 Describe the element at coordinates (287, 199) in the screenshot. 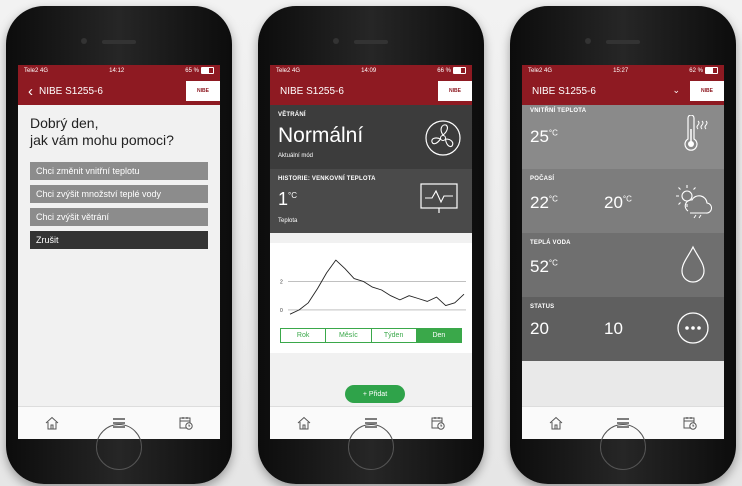

I see `outdoor-temp-value: 1°C` at that location.